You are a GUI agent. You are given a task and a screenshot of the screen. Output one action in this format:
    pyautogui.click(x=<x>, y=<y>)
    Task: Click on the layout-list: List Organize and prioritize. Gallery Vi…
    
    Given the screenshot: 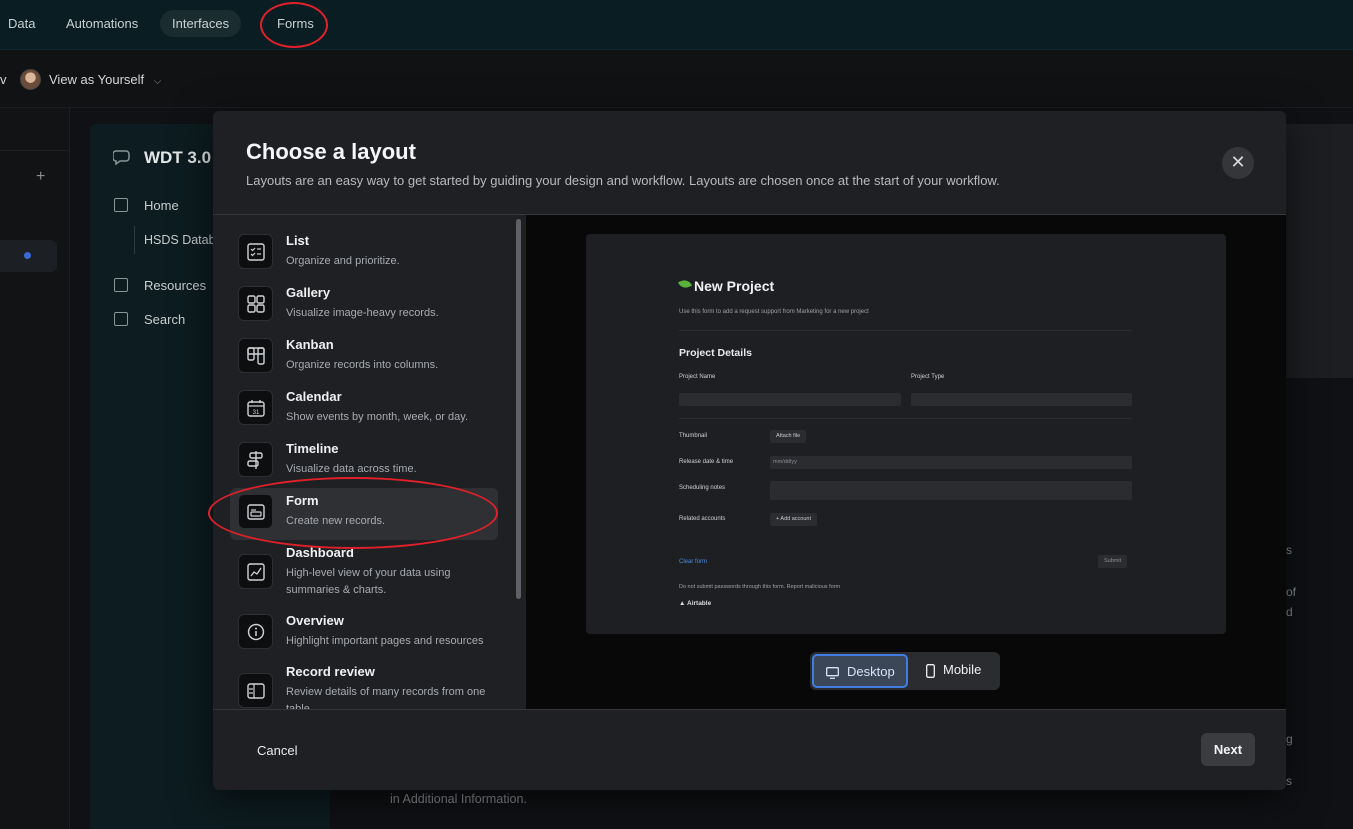 What is the action you would take?
    pyautogui.click(x=369, y=462)
    